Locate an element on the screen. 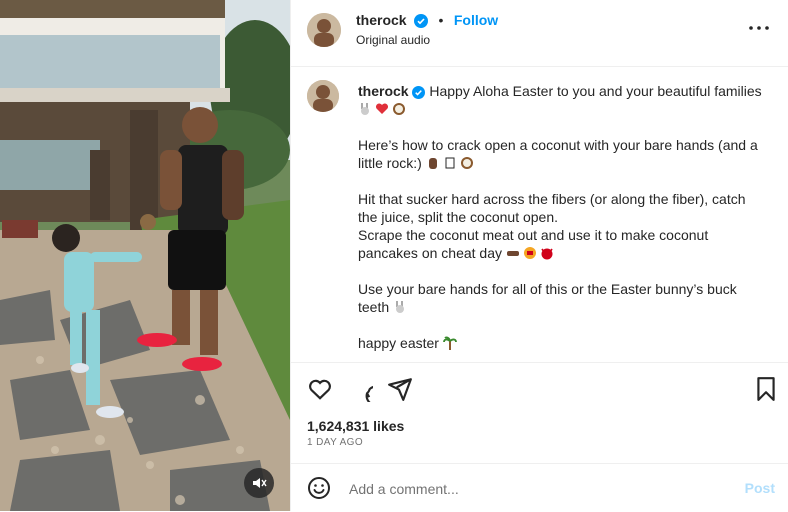 The width and height of the screenshot is (788, 512). rabbit-emoji-icon is located at coordinates (365, 109).